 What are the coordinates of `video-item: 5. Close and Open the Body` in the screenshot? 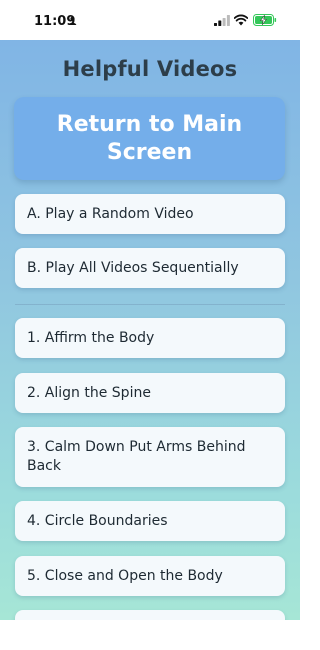 It's located at (150, 576).